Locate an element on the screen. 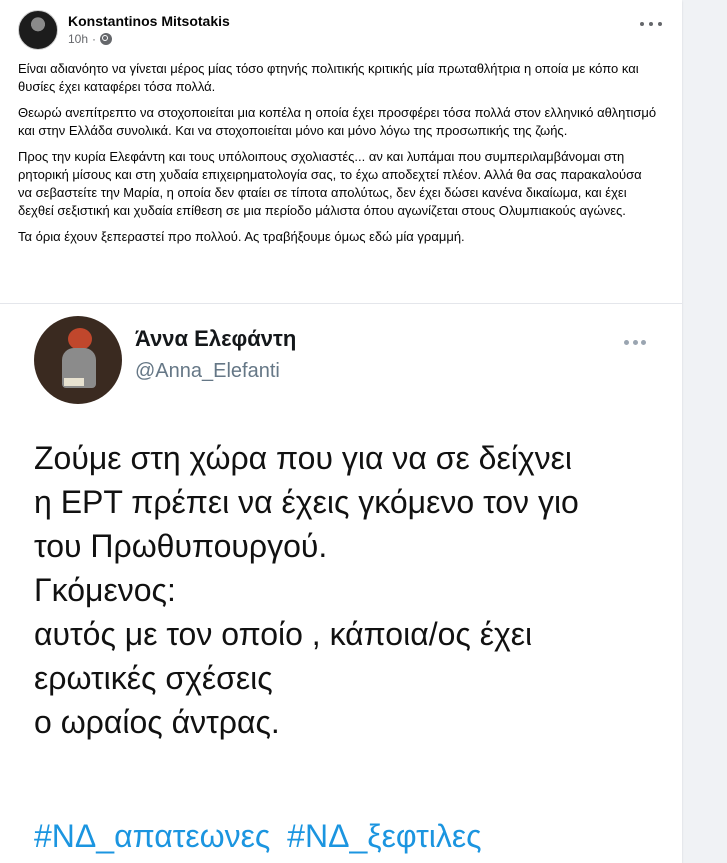  tweet-line: Γκόμενος: is located at coordinates (105, 590).